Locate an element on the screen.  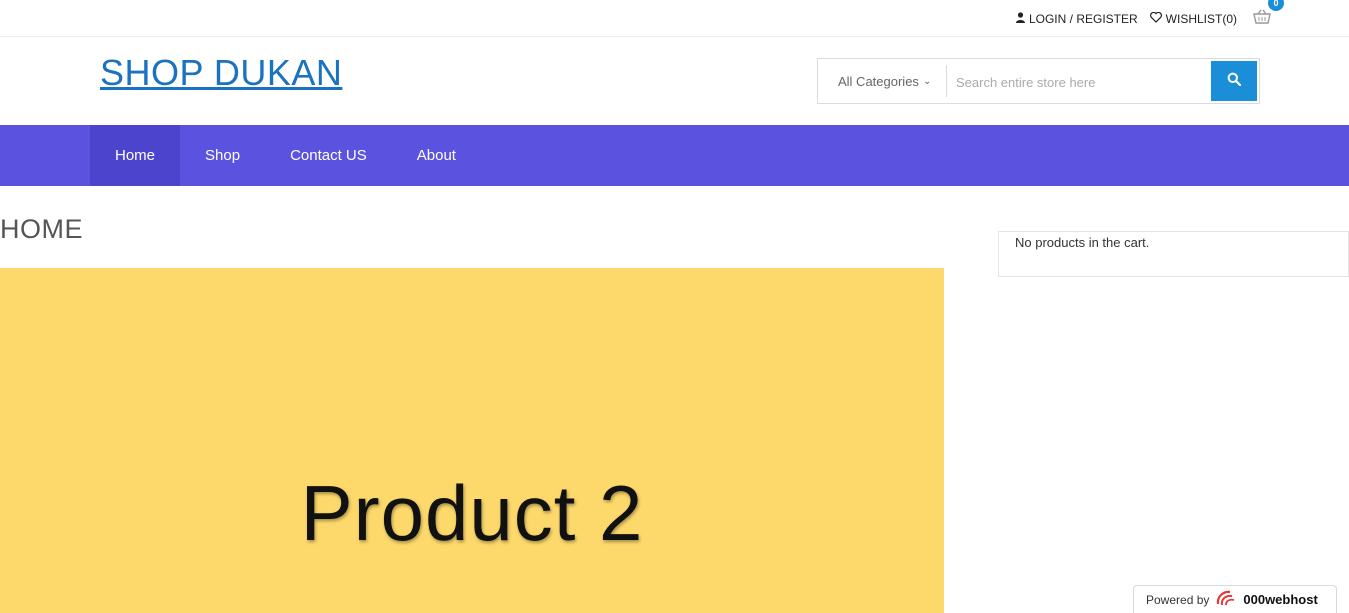
login-register-link: LOGIN / REGISTER is located at coordinates (1076, 18).